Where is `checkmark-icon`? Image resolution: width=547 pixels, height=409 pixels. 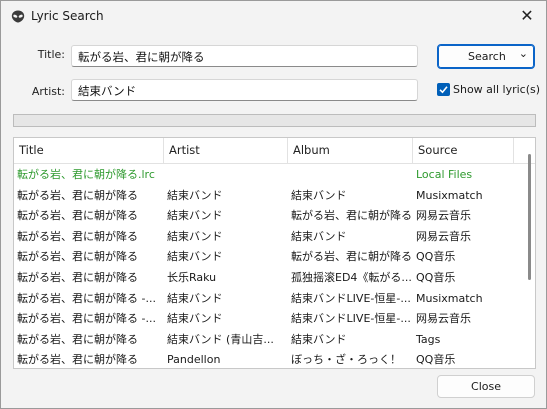
checkmark-icon is located at coordinates (443, 90).